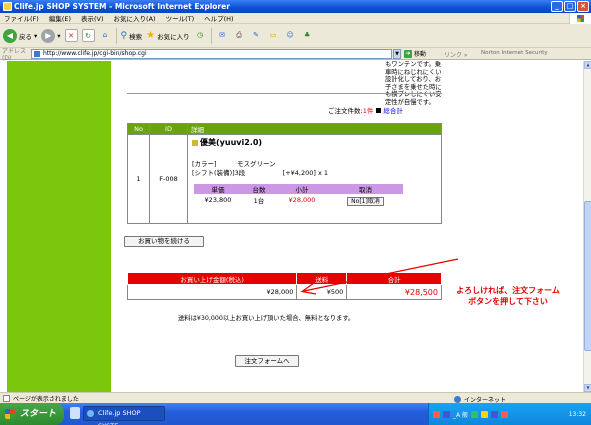 The image size is (591, 425). I want to click on close-button: ×, so click(583, 6).